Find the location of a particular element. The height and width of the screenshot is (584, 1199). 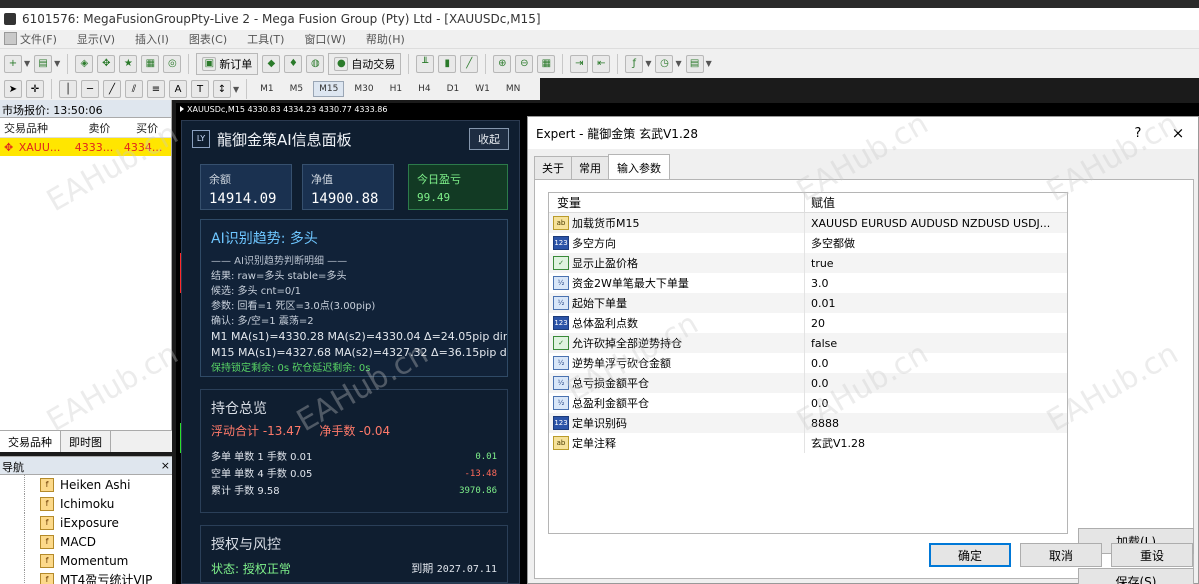

metaeditor-icon: ◆ is located at coordinates (271, 63).